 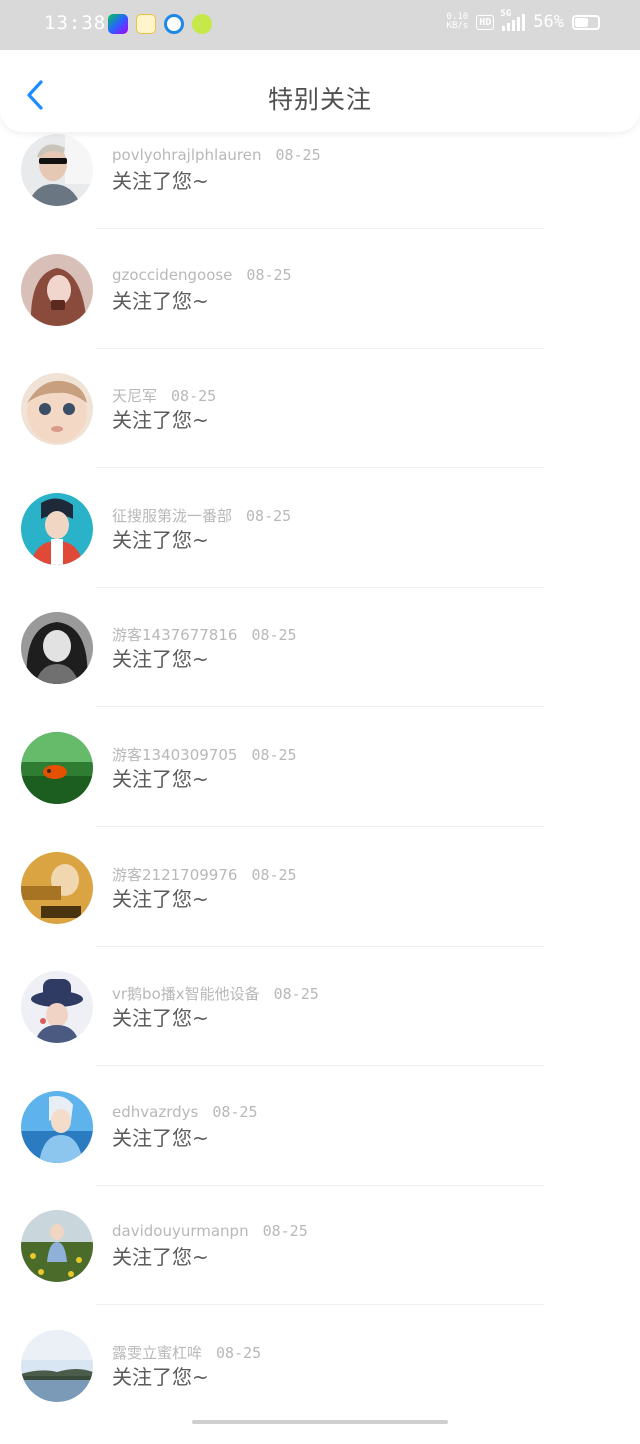 I want to click on list-item: 天尼军 08-25 关注了您~, so click(x=320, y=427).